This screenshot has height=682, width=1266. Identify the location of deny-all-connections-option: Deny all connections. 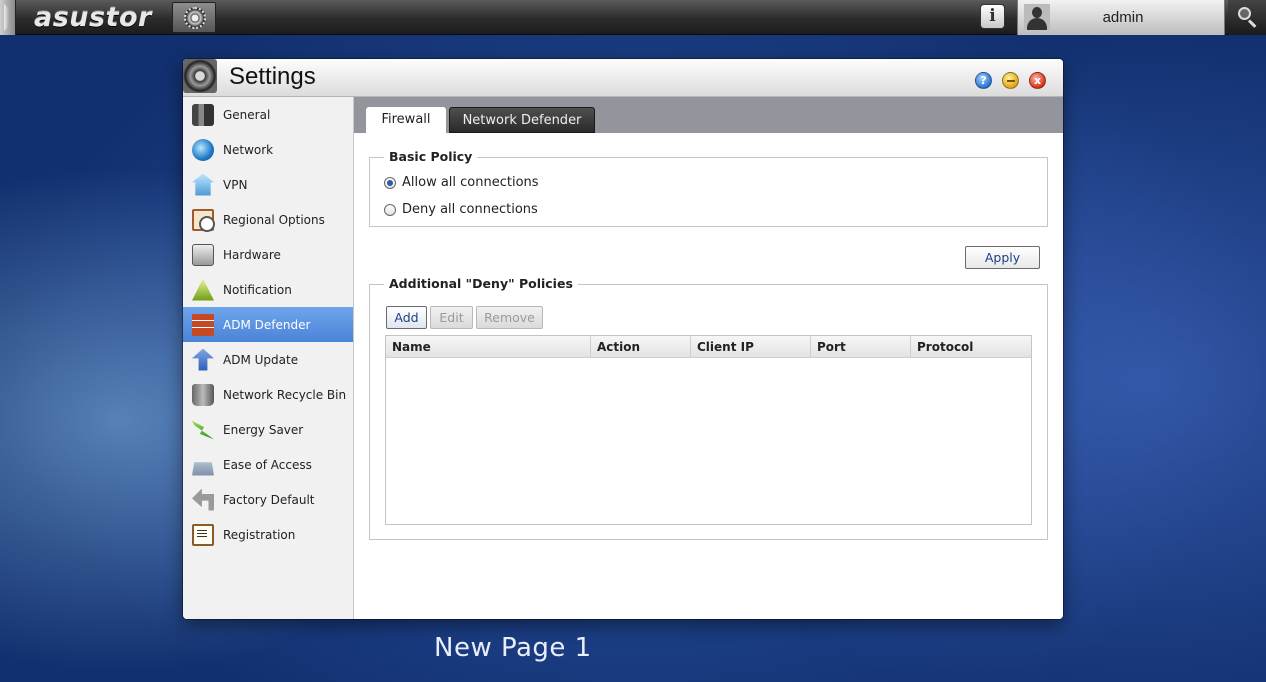
(461, 209).